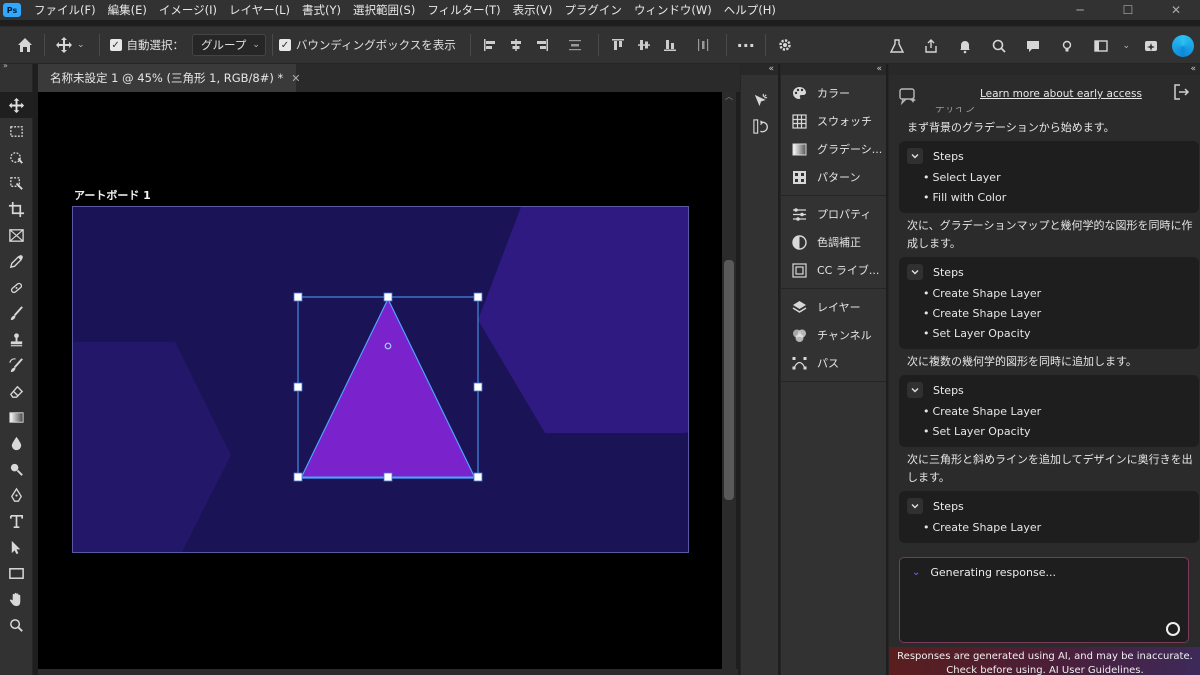 This screenshot has height=675, width=1200. What do you see at coordinates (1067, 46) in the screenshot?
I see `lightbulb-icon` at bounding box center [1067, 46].